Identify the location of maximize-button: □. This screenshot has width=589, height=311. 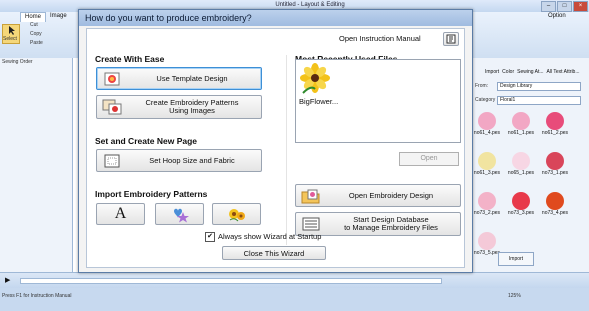
(564, 6).